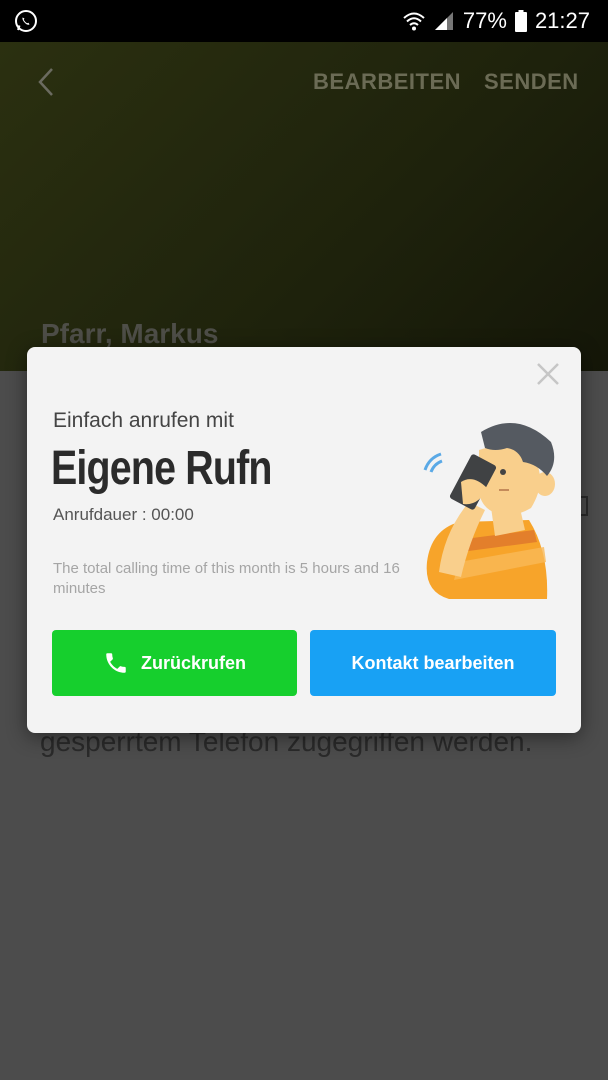 The width and height of the screenshot is (608, 1080). I want to click on status-bar: 77% 21:27, so click(304, 21).